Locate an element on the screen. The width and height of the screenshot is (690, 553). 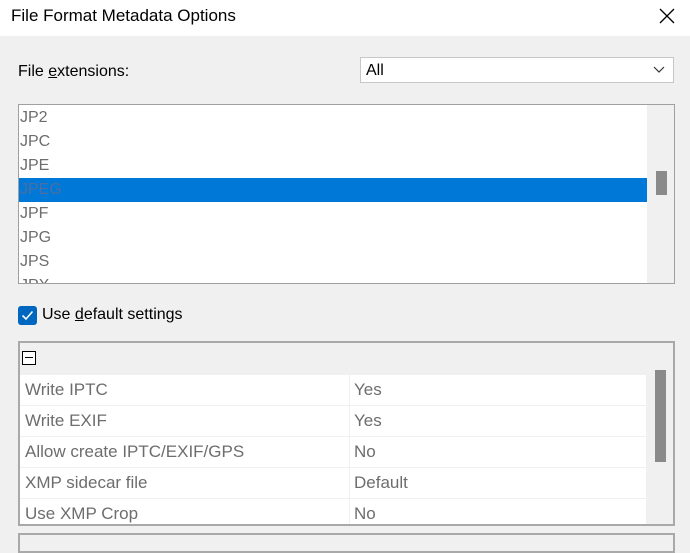
list-item: JPF is located at coordinates (333, 214).